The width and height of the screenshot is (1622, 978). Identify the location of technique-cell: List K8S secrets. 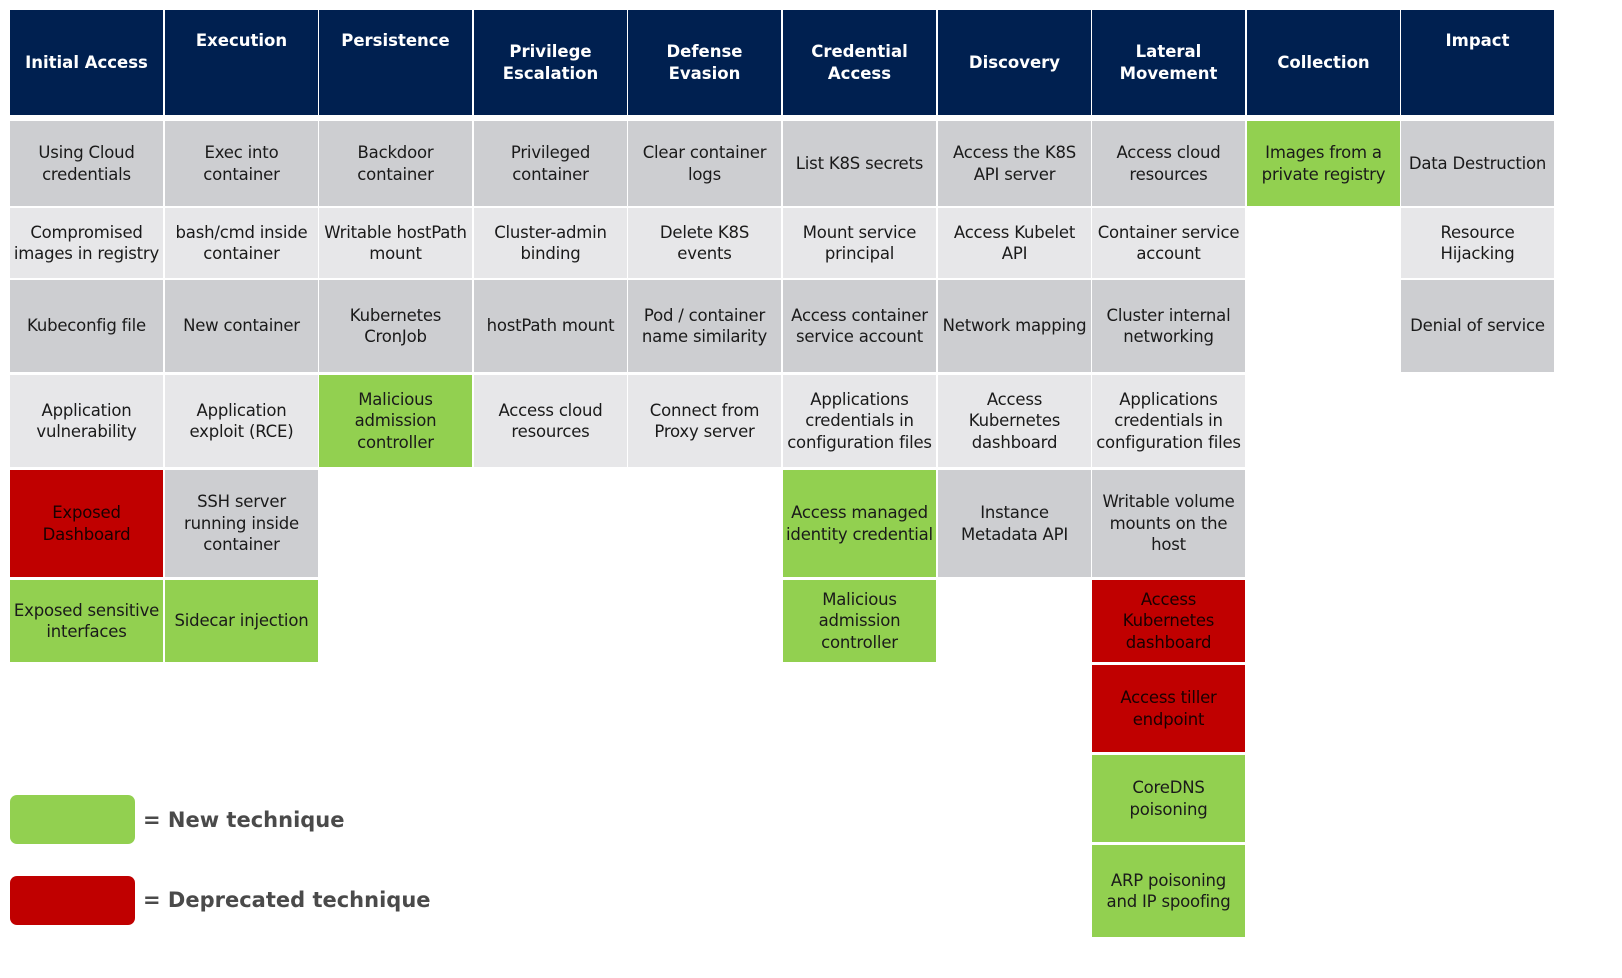
(859, 163).